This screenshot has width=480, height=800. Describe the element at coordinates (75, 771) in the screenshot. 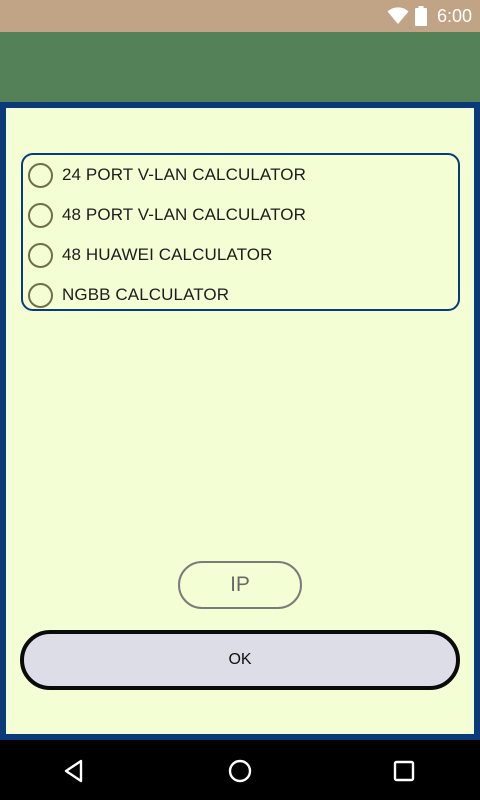

I see `back-icon` at that location.